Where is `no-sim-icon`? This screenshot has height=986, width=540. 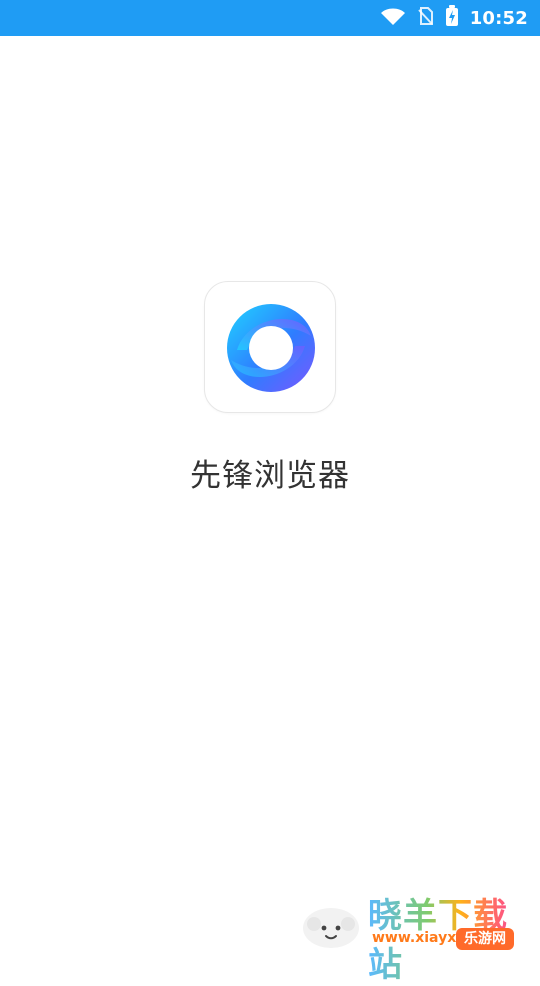 no-sim-icon is located at coordinates (425, 18).